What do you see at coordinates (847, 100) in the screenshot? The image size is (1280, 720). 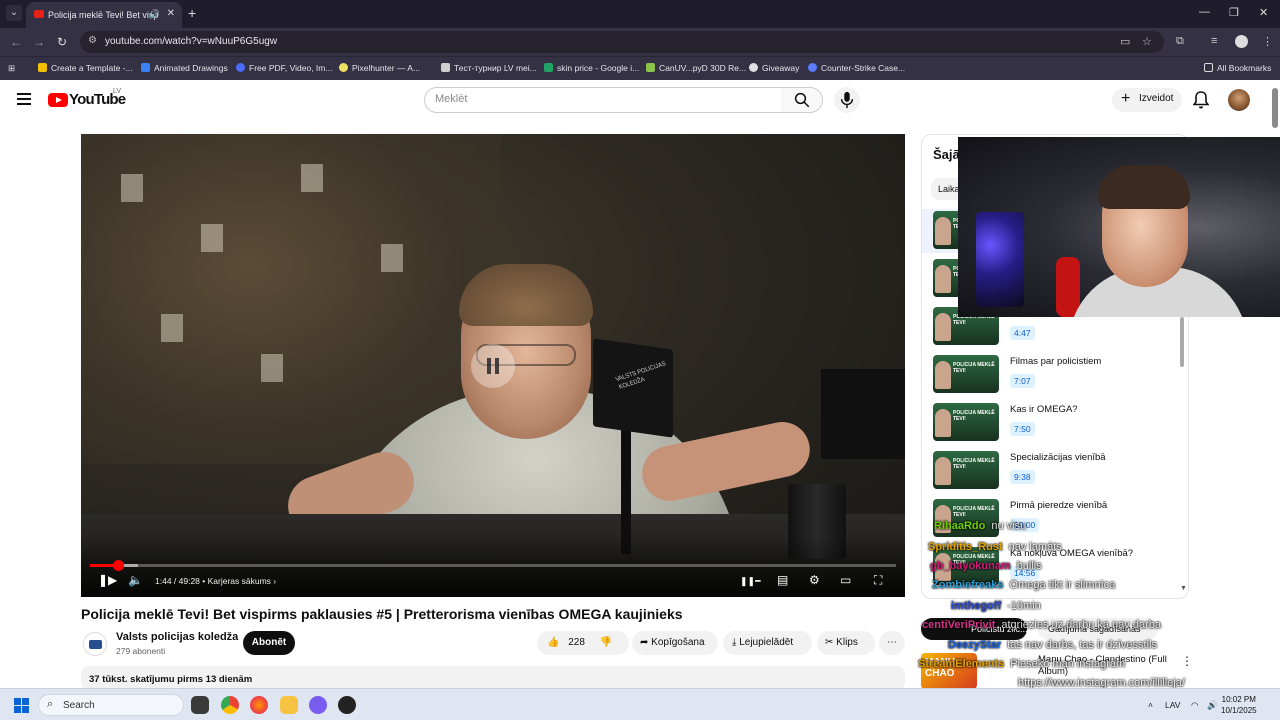 I see `voice-search-button` at bounding box center [847, 100].